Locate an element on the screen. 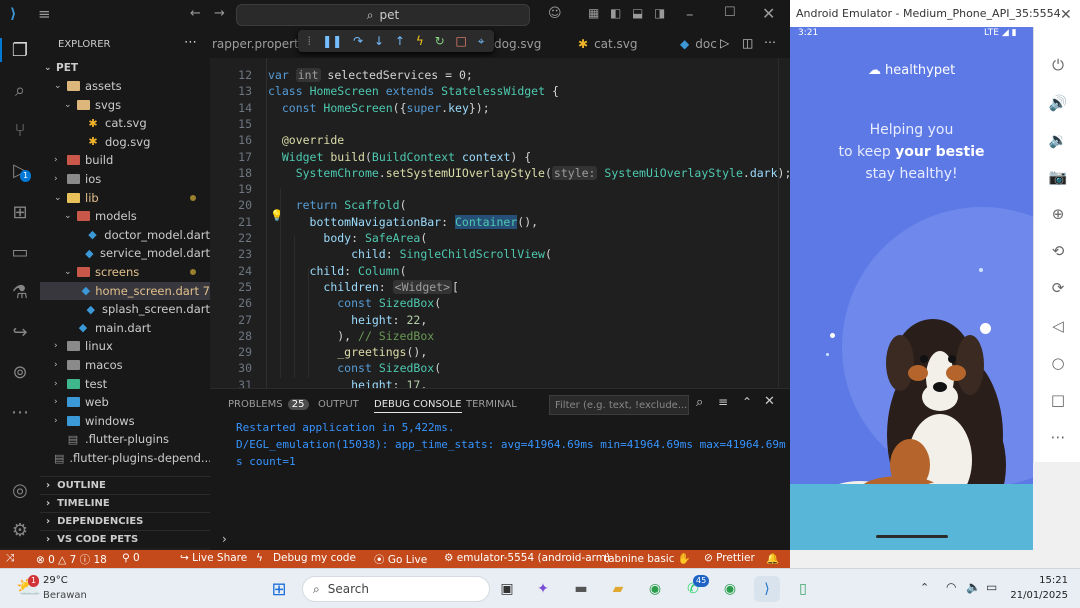 Image resolution: width=1080 pixels, height=608 pixels. emulator-more-icon: ⋯ is located at coordinates (1058, 437).